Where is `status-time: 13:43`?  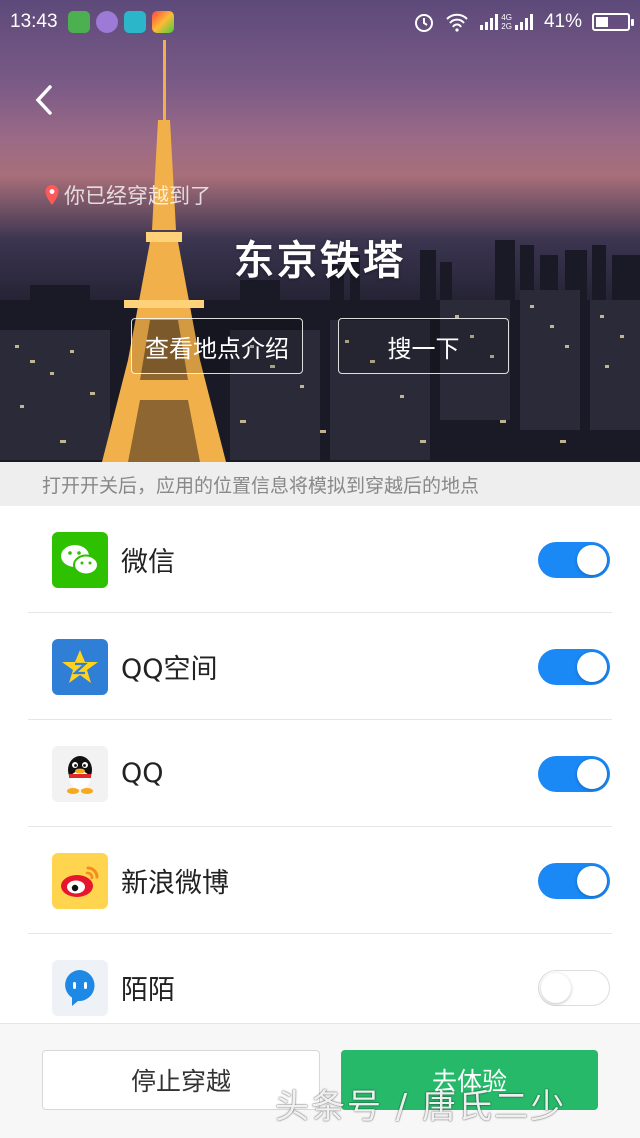
status-time: 13:43 is located at coordinates (34, 21).